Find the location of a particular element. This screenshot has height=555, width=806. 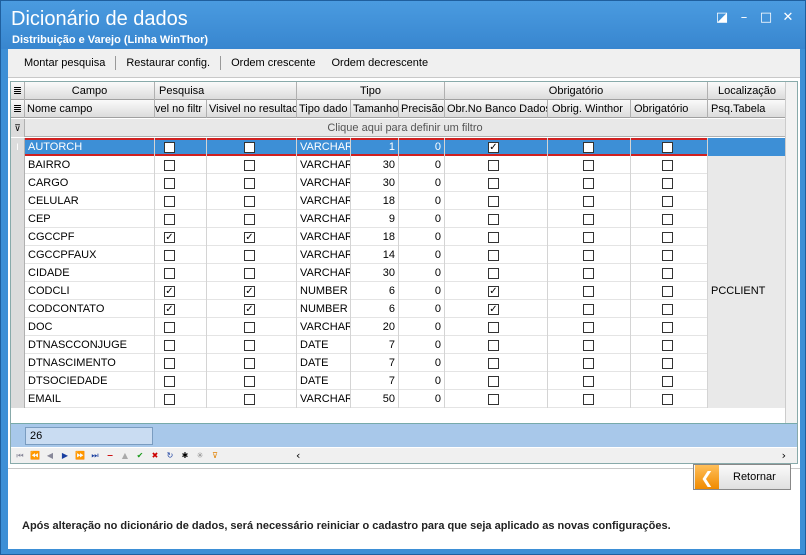

col-visivel-filtro: vel no filtr is located at coordinates (181, 109).